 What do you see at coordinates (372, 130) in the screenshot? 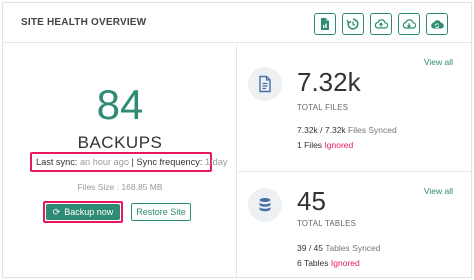
I see `files-synced-text: Files Synced` at bounding box center [372, 130].